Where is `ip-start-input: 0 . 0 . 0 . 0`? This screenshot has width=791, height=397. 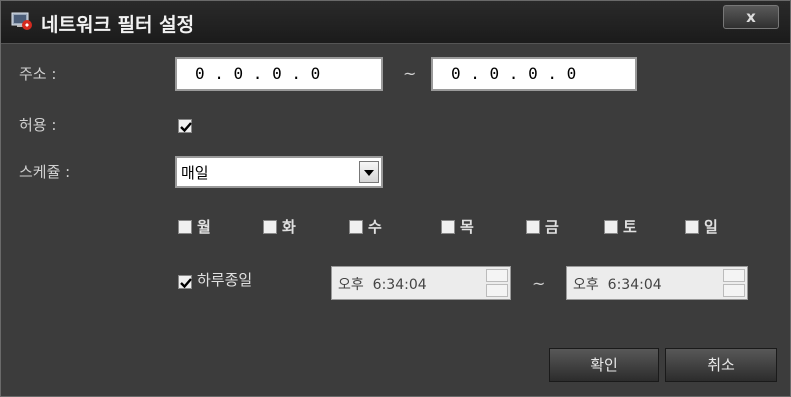 ip-start-input: 0 . 0 . 0 . 0 is located at coordinates (279, 74).